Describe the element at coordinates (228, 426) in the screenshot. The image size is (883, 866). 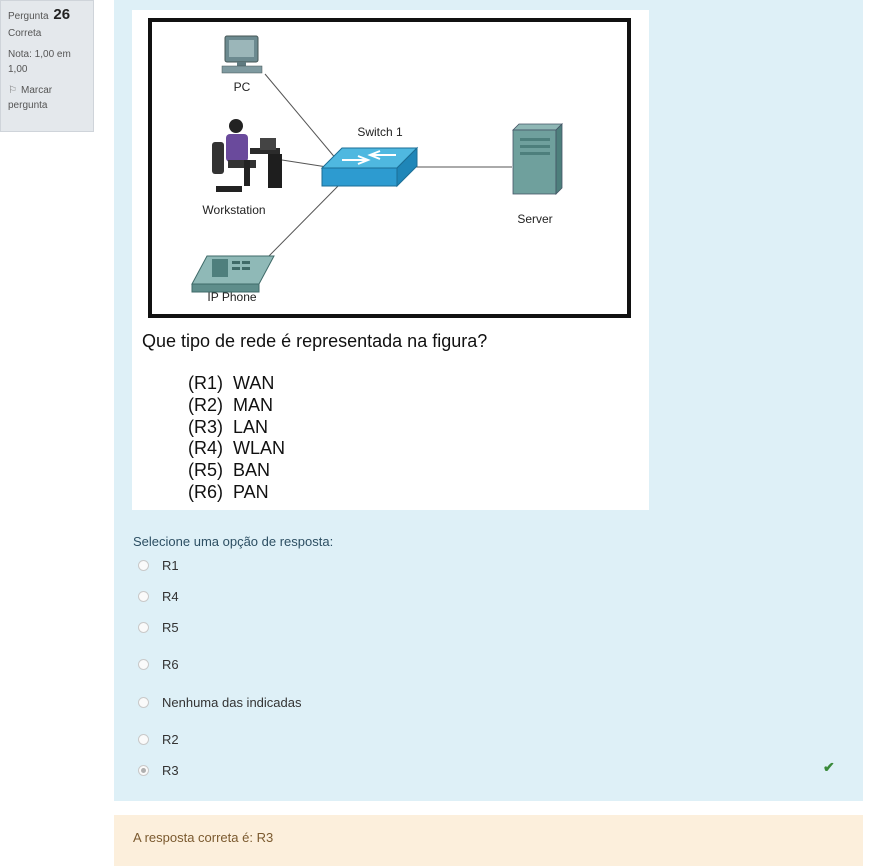
I see `figure-option: (R3) LAN` at that location.